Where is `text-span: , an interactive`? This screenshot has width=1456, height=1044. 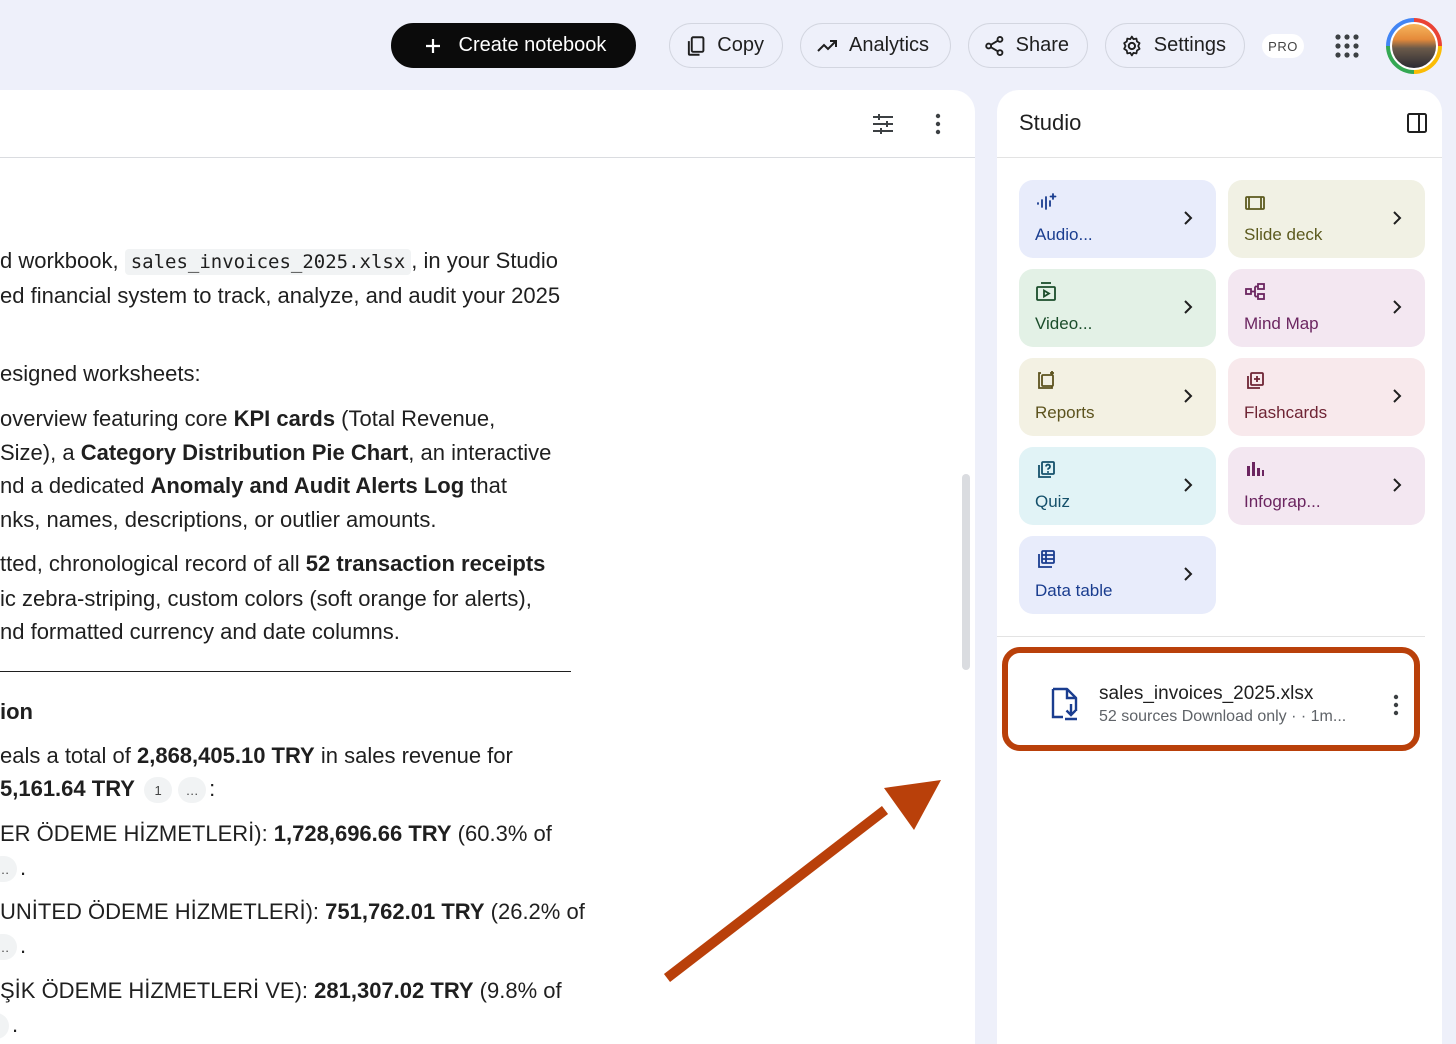
text-span: , an interactive is located at coordinates (480, 452).